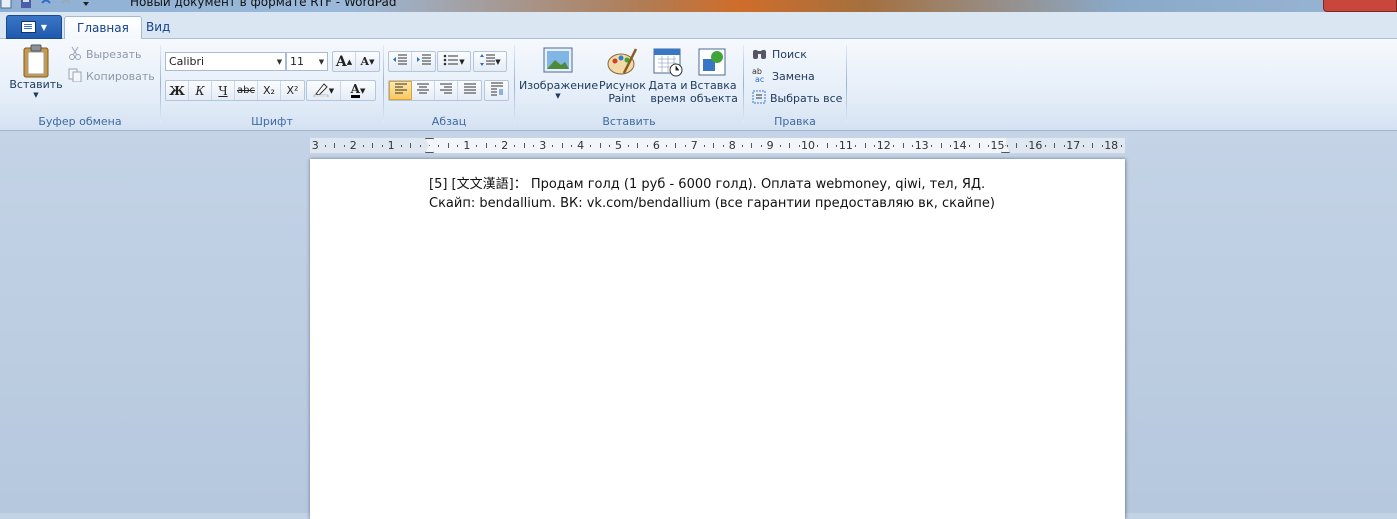 Image resolution: width=1397 pixels, height=519 pixels. I want to click on shrink-font-icon: A, so click(365, 61).